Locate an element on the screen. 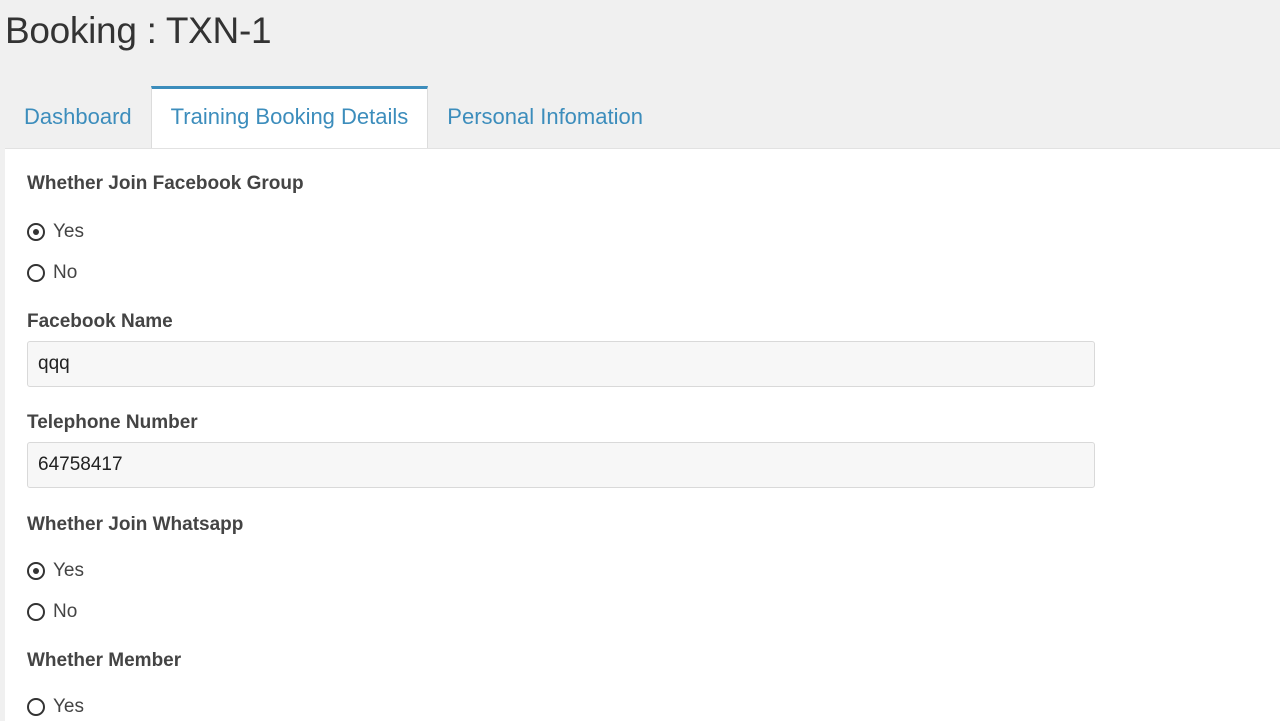 This screenshot has width=1280, height=721. facebook-name-field is located at coordinates (561, 364).